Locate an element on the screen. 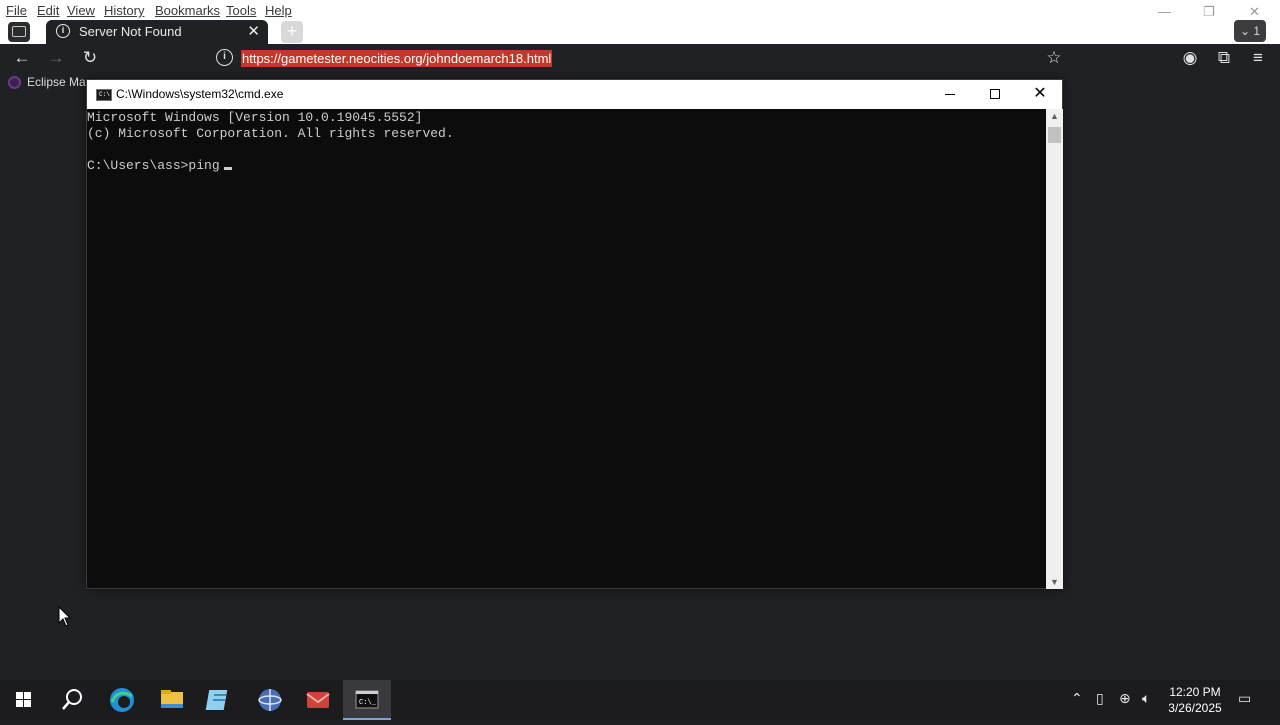 This screenshot has height=725, width=1280. tab-server-not-found: i Server Not Found ✕ is located at coordinates (157, 32).